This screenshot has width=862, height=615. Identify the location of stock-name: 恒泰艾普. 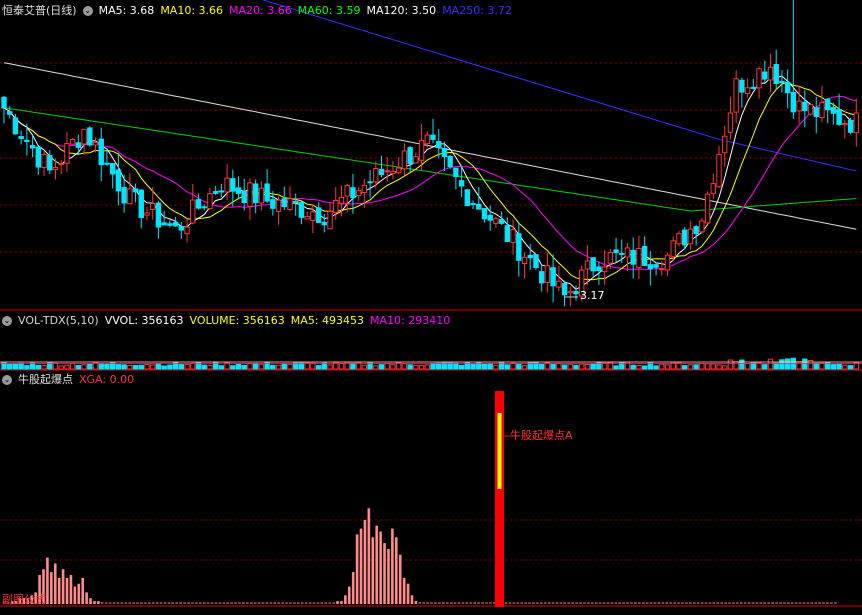
(24, 10).